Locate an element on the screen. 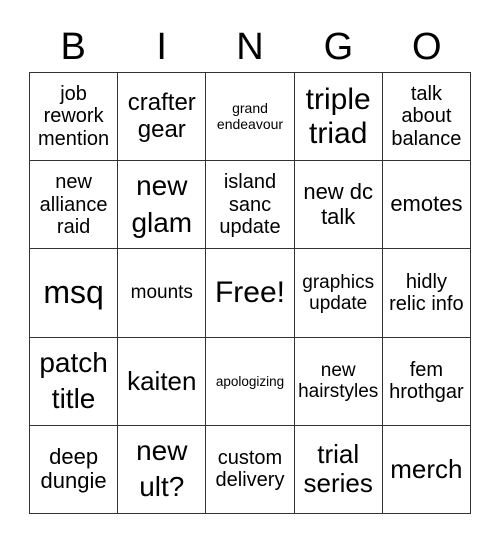  bingo-cell: talk about balance is located at coordinates (426, 117).